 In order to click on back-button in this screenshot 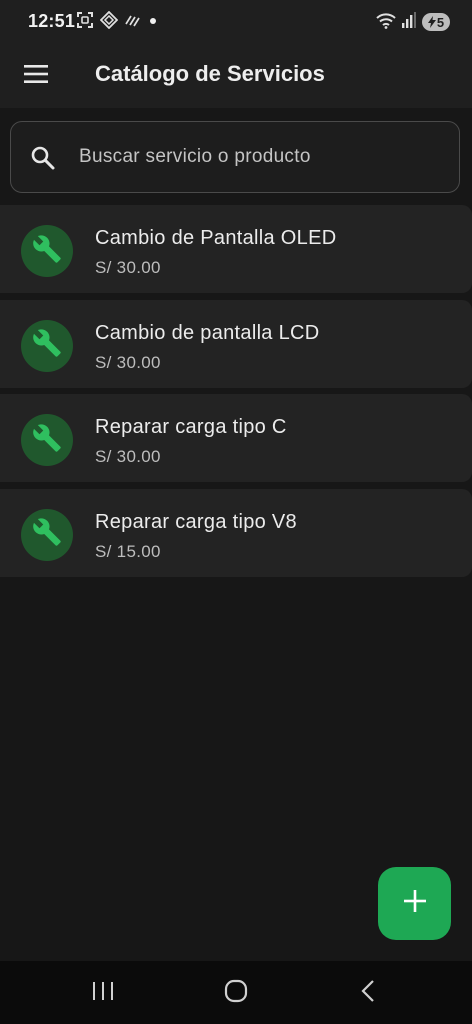, I will do `click(368, 993)`.